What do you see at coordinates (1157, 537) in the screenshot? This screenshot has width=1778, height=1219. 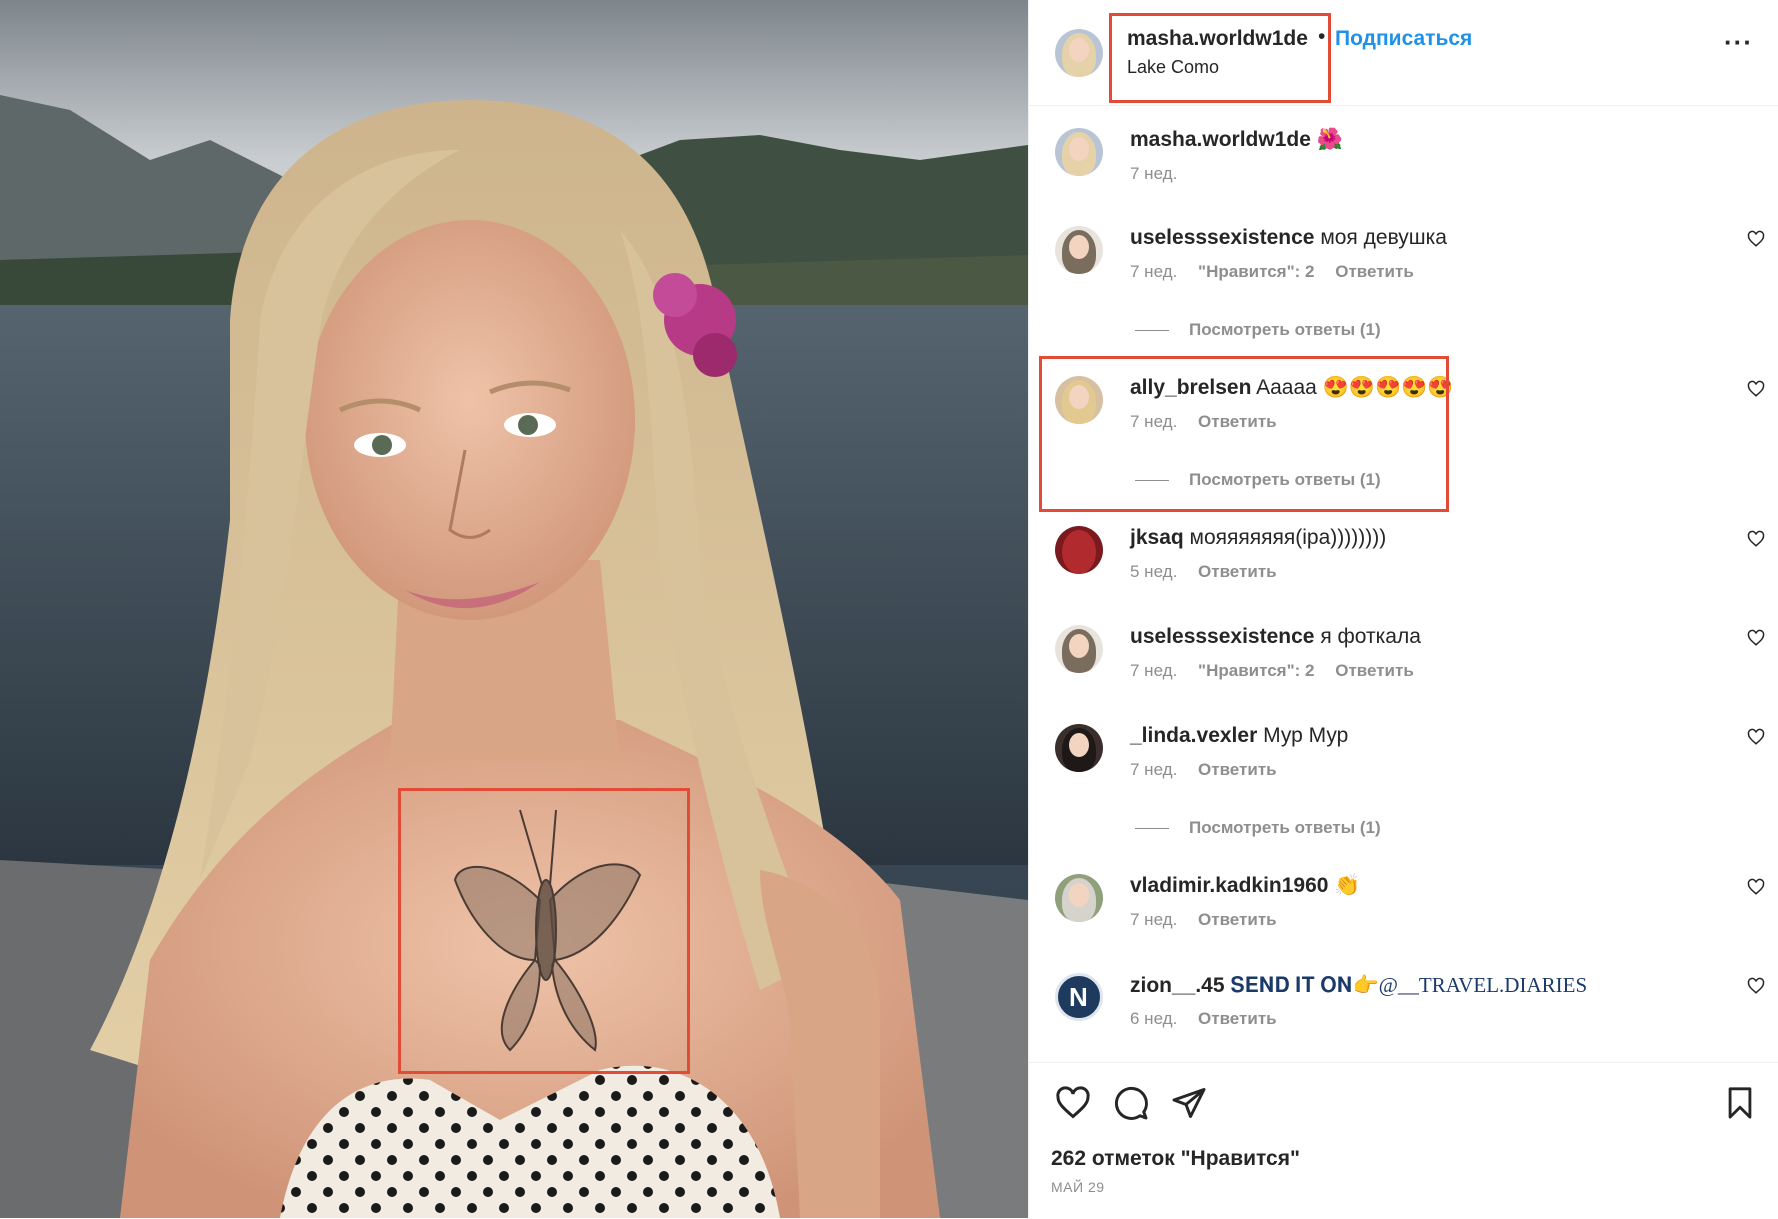 I see `comment-username: jksaq` at bounding box center [1157, 537].